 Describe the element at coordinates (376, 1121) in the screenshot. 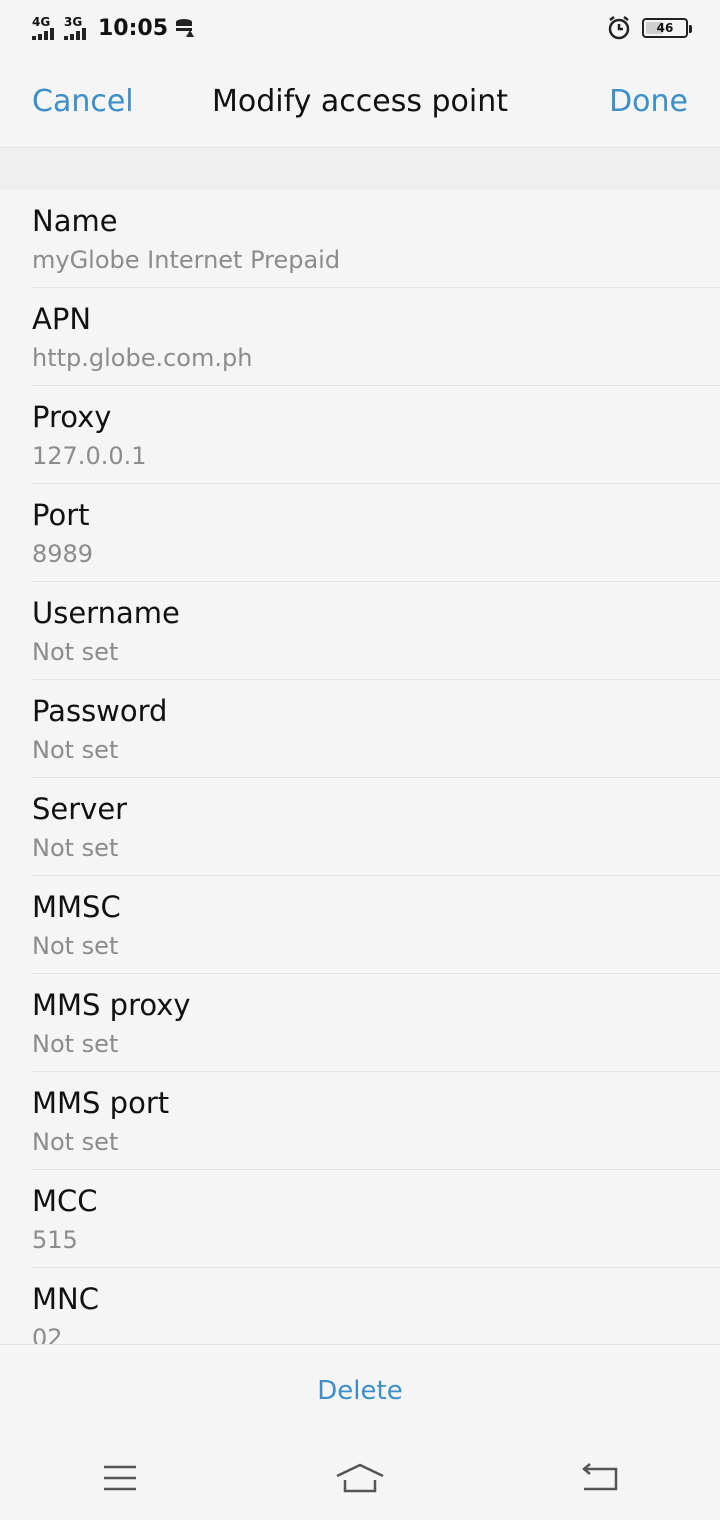

I see `field-row-mms-port: MMS port Not set` at that location.